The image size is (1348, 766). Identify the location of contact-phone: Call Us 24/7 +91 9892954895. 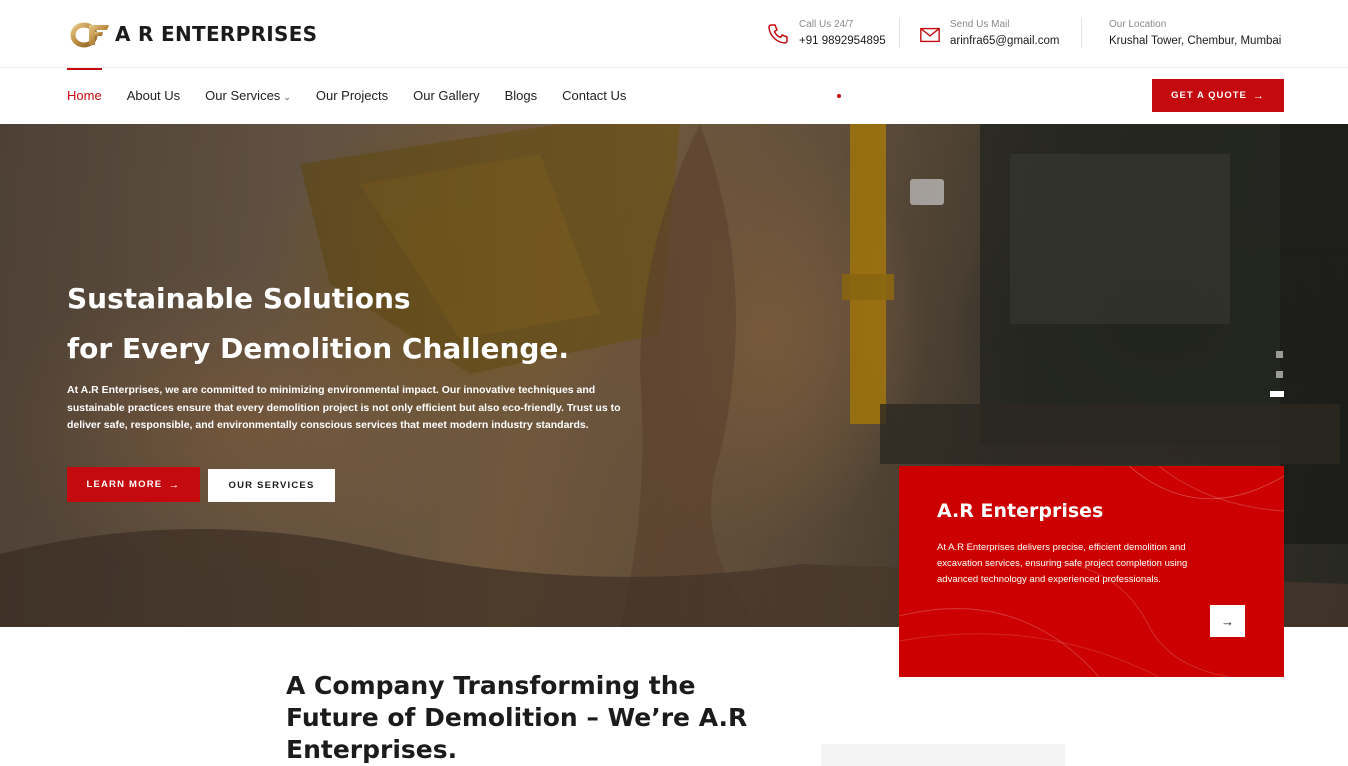
(826, 33).